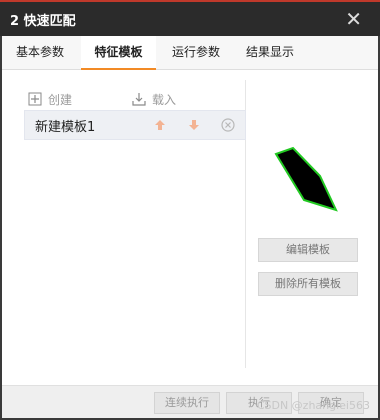 The width and height of the screenshot is (380, 420). I want to click on create-label: 创建, so click(60, 99).